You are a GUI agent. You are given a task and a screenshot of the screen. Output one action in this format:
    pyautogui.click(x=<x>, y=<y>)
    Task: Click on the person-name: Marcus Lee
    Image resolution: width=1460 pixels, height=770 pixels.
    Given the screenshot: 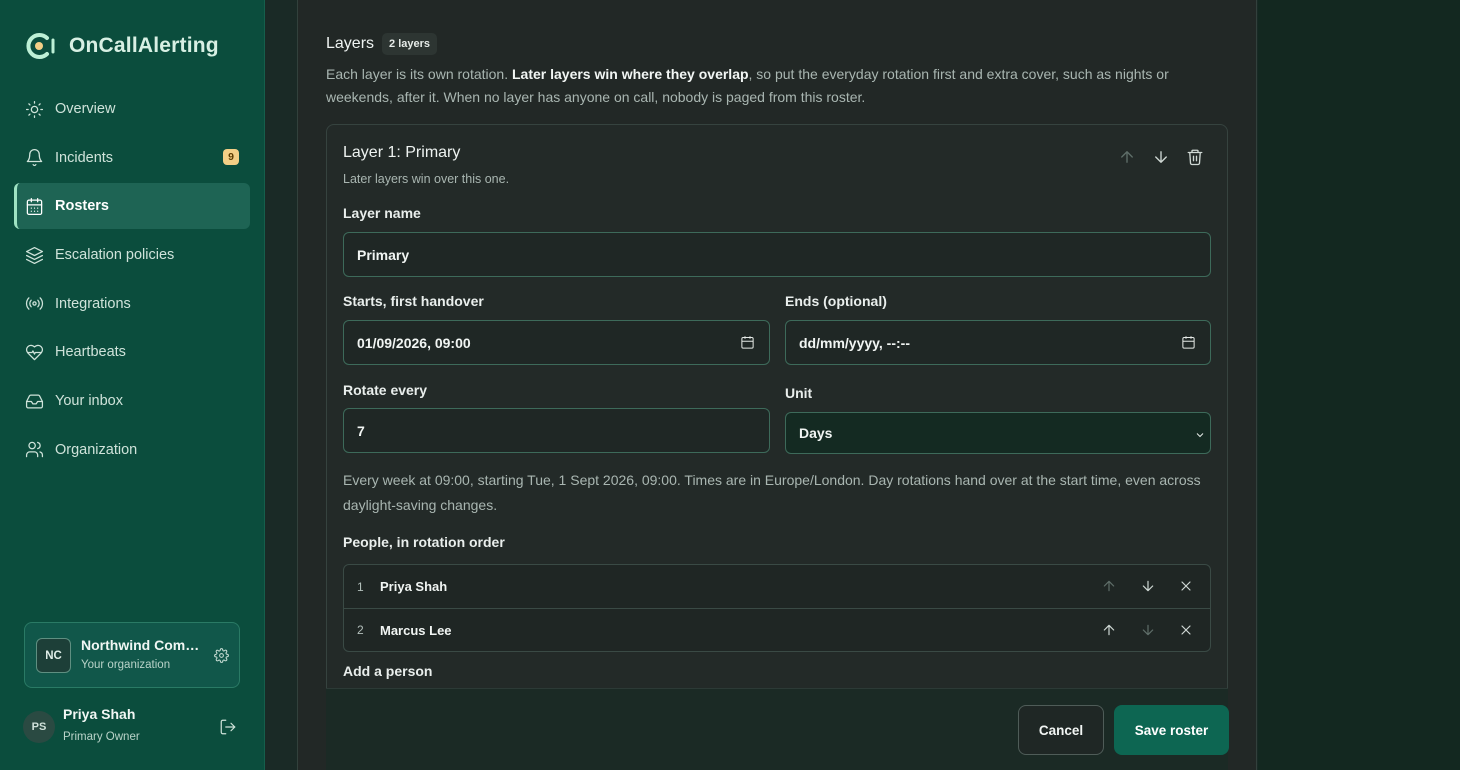 What is the action you would take?
    pyautogui.click(x=416, y=630)
    